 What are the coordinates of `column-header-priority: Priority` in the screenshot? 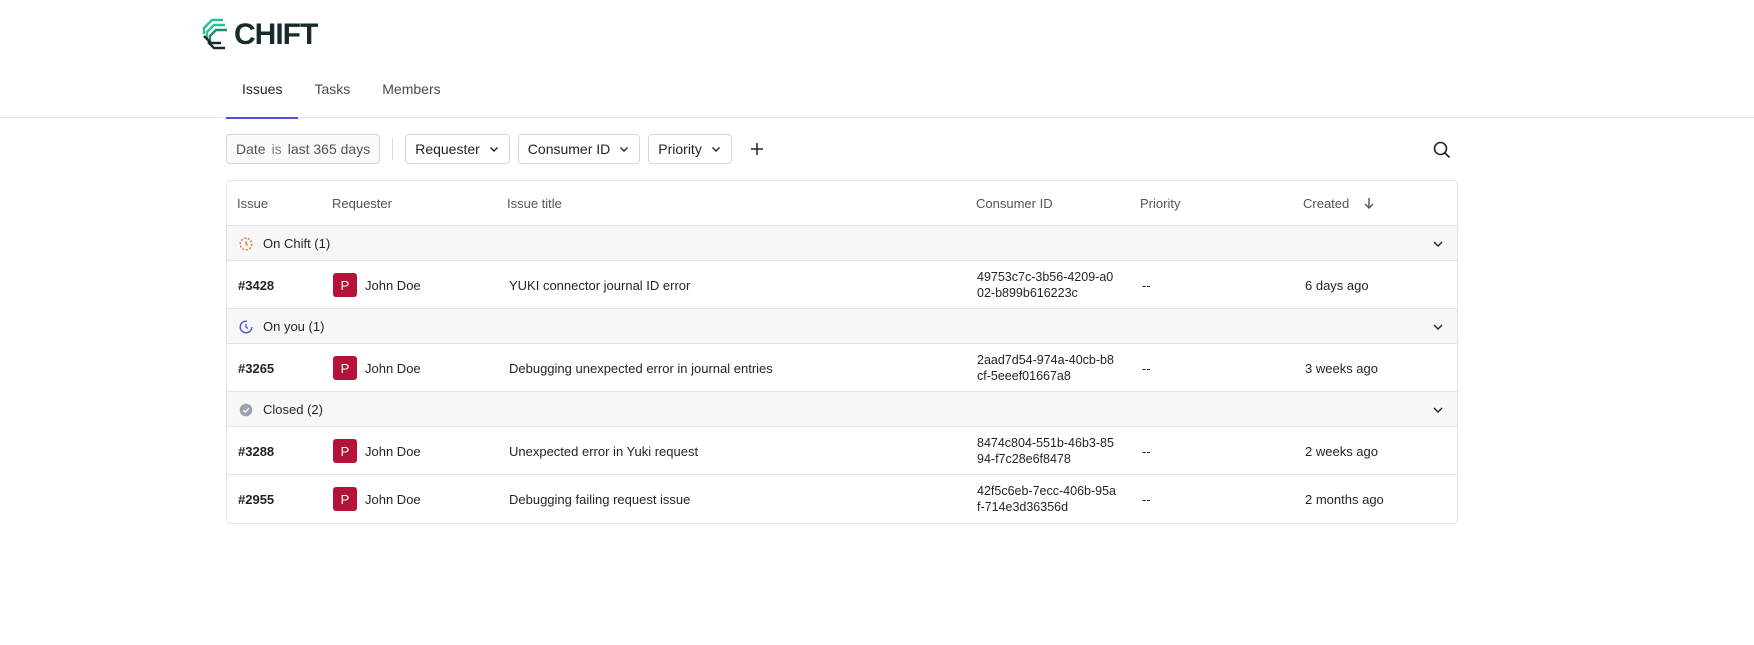 It's located at (1160, 203).